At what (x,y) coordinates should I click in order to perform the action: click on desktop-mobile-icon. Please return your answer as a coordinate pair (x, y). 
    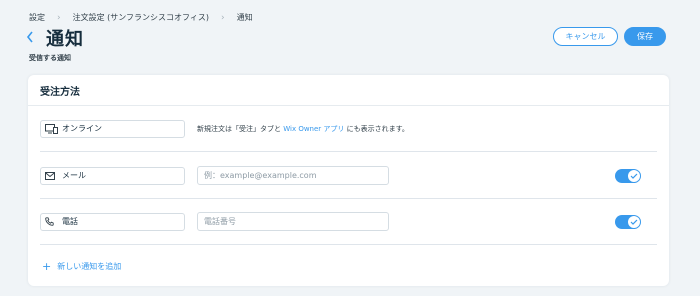
    Looking at the image, I should click on (52, 128).